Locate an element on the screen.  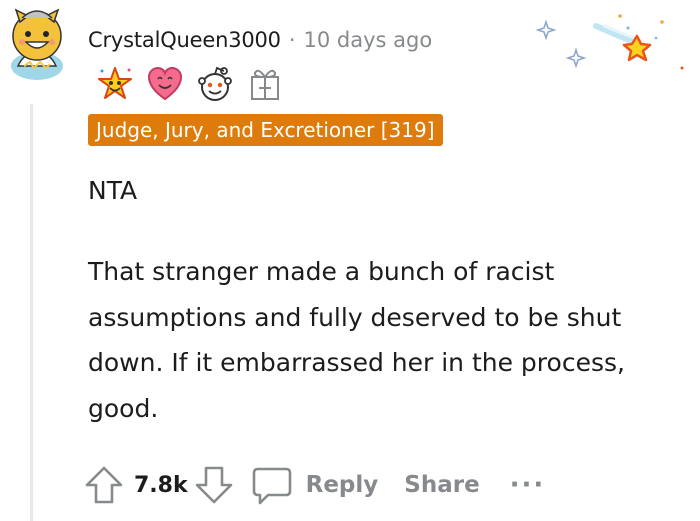
shooting-star-icon is located at coordinates (609, 42).